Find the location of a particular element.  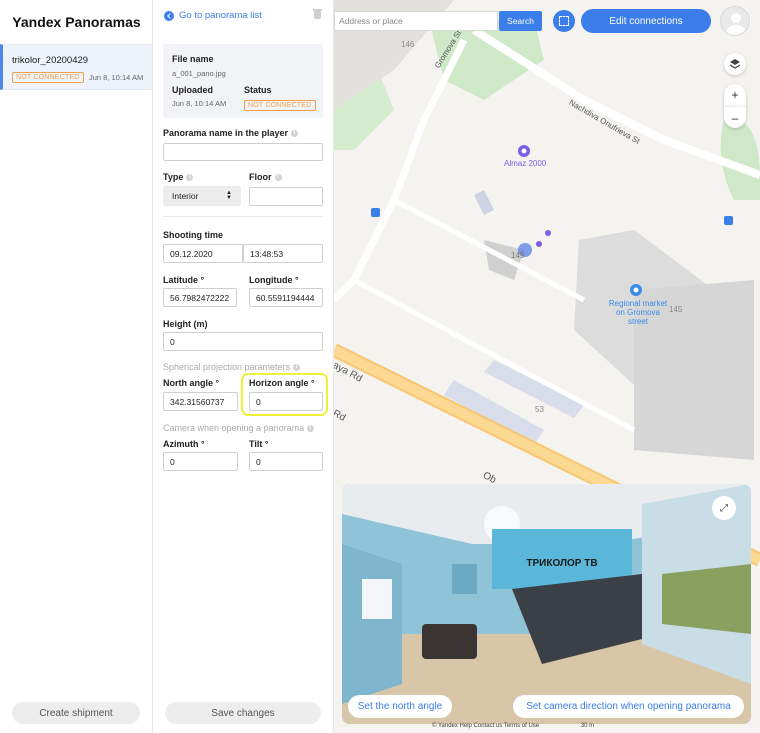

select-arrows-icon: ▲ ▼ is located at coordinates (229, 195).